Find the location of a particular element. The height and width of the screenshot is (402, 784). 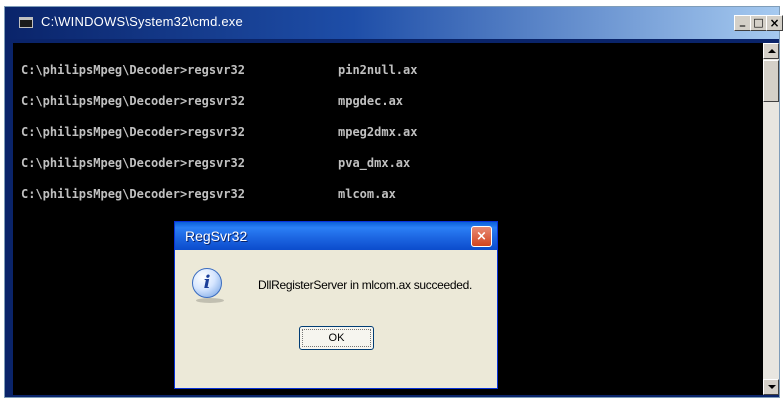

minimize-button: _ is located at coordinates (742, 22).